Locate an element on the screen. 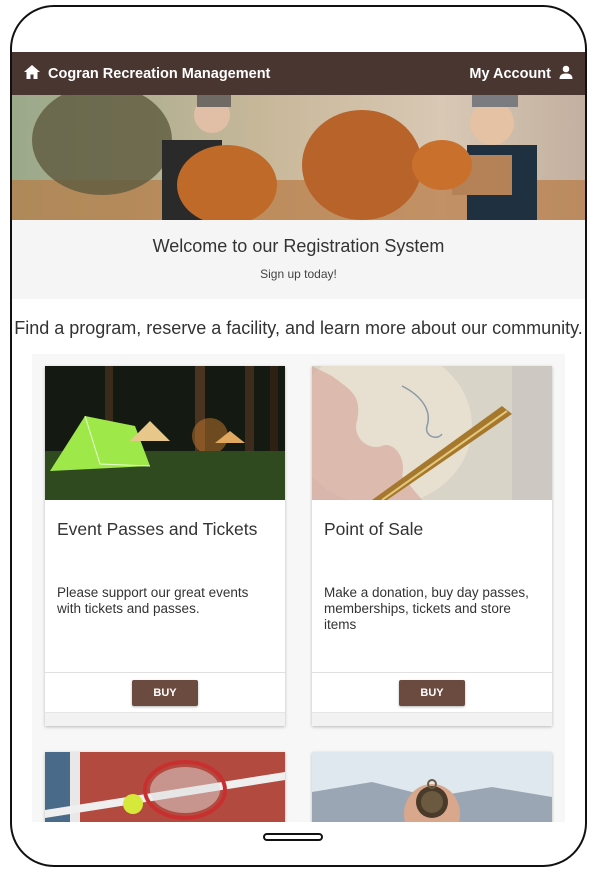  card-image-globe is located at coordinates (432, 433).